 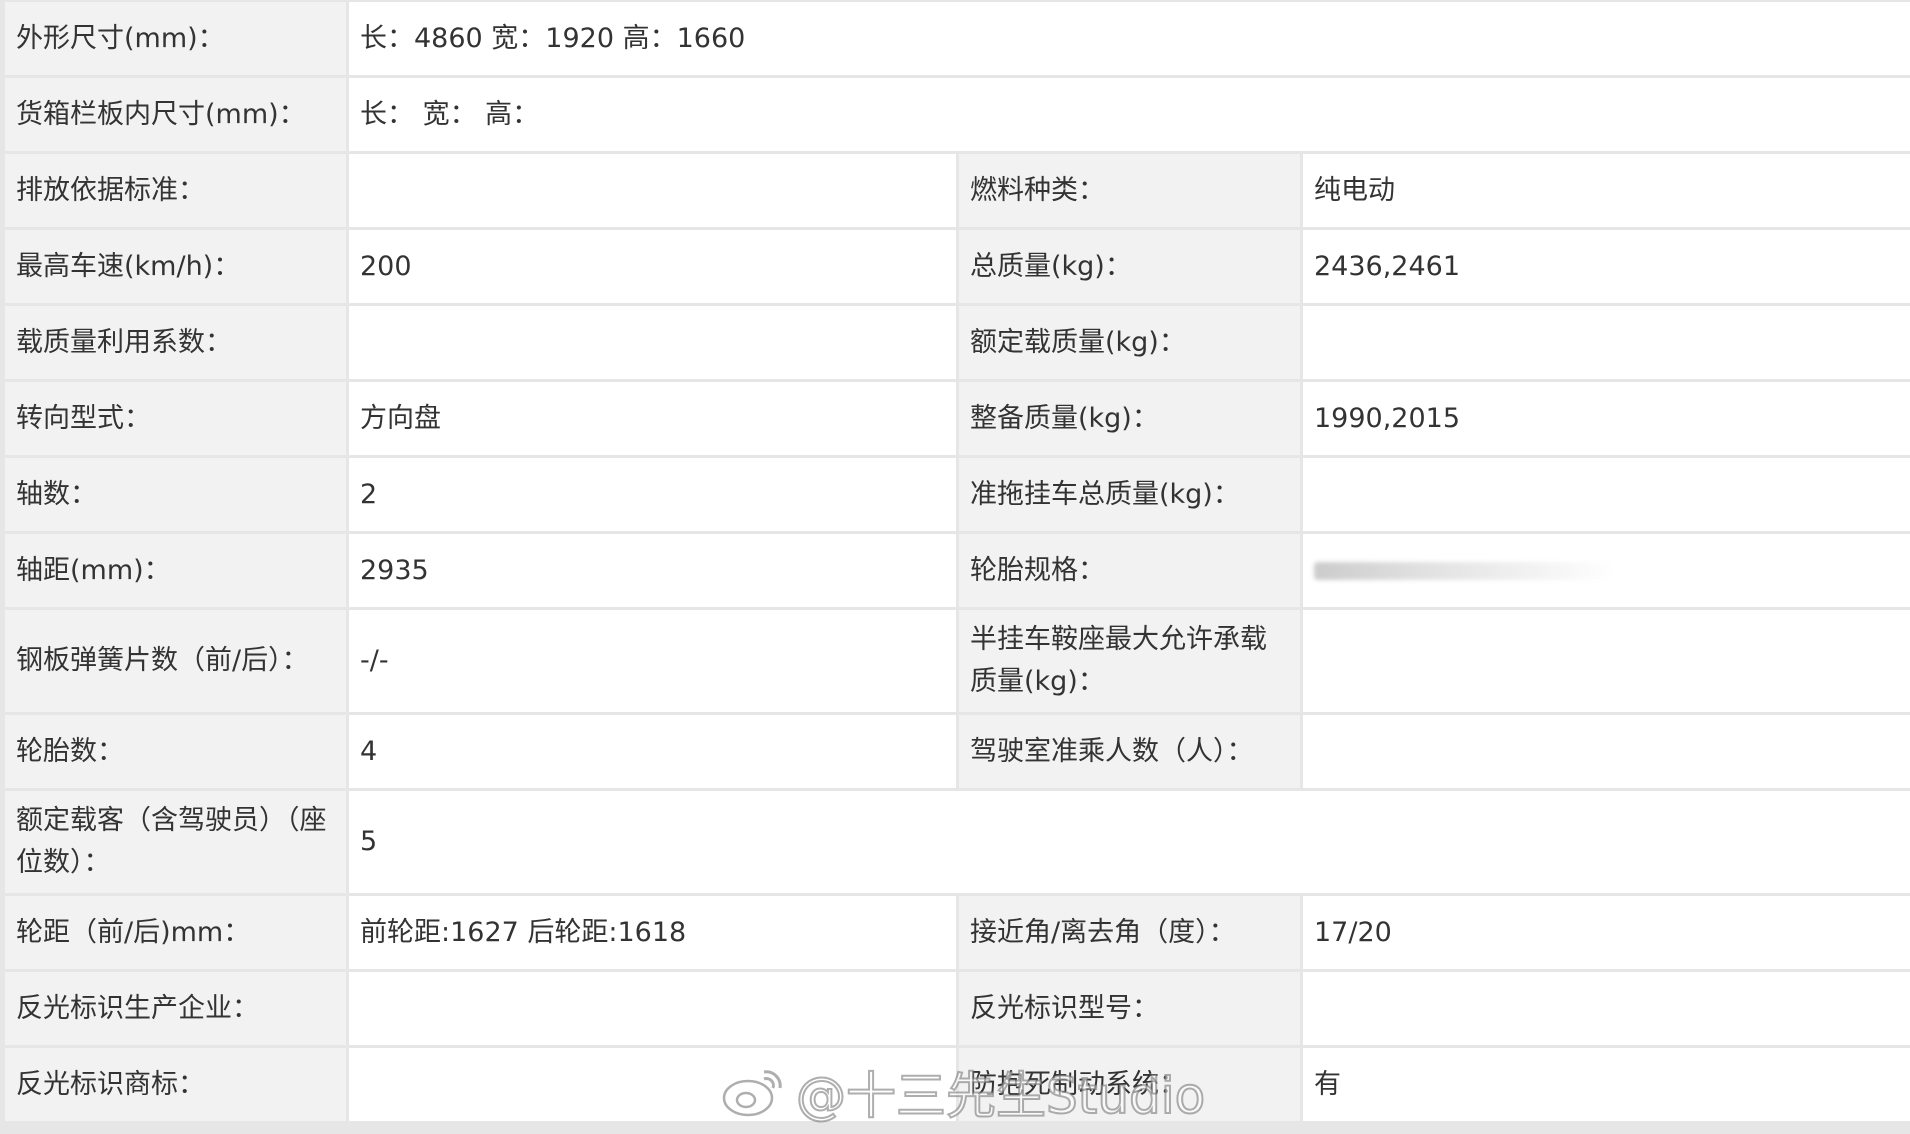 What do you see at coordinates (1606, 1084) in the screenshot?
I see `value-cell: 有` at bounding box center [1606, 1084].